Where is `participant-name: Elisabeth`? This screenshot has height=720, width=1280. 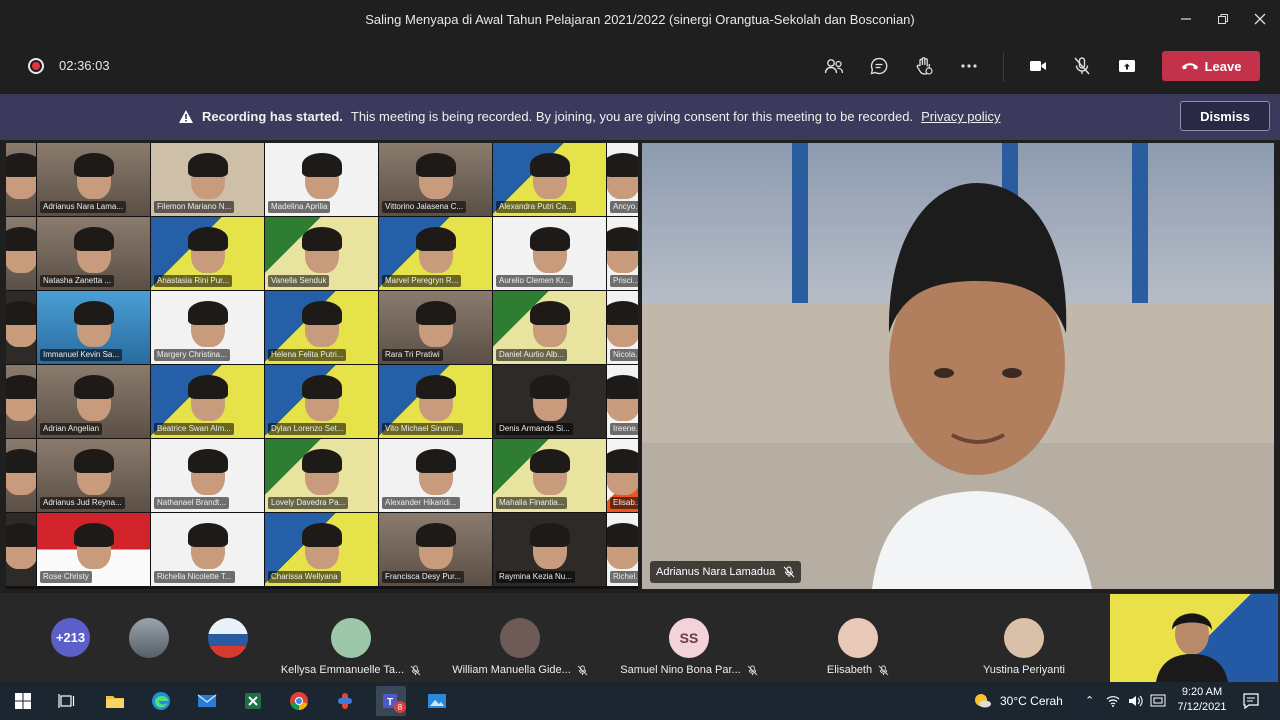
participant-name: Elisabeth is located at coordinates (849, 670).